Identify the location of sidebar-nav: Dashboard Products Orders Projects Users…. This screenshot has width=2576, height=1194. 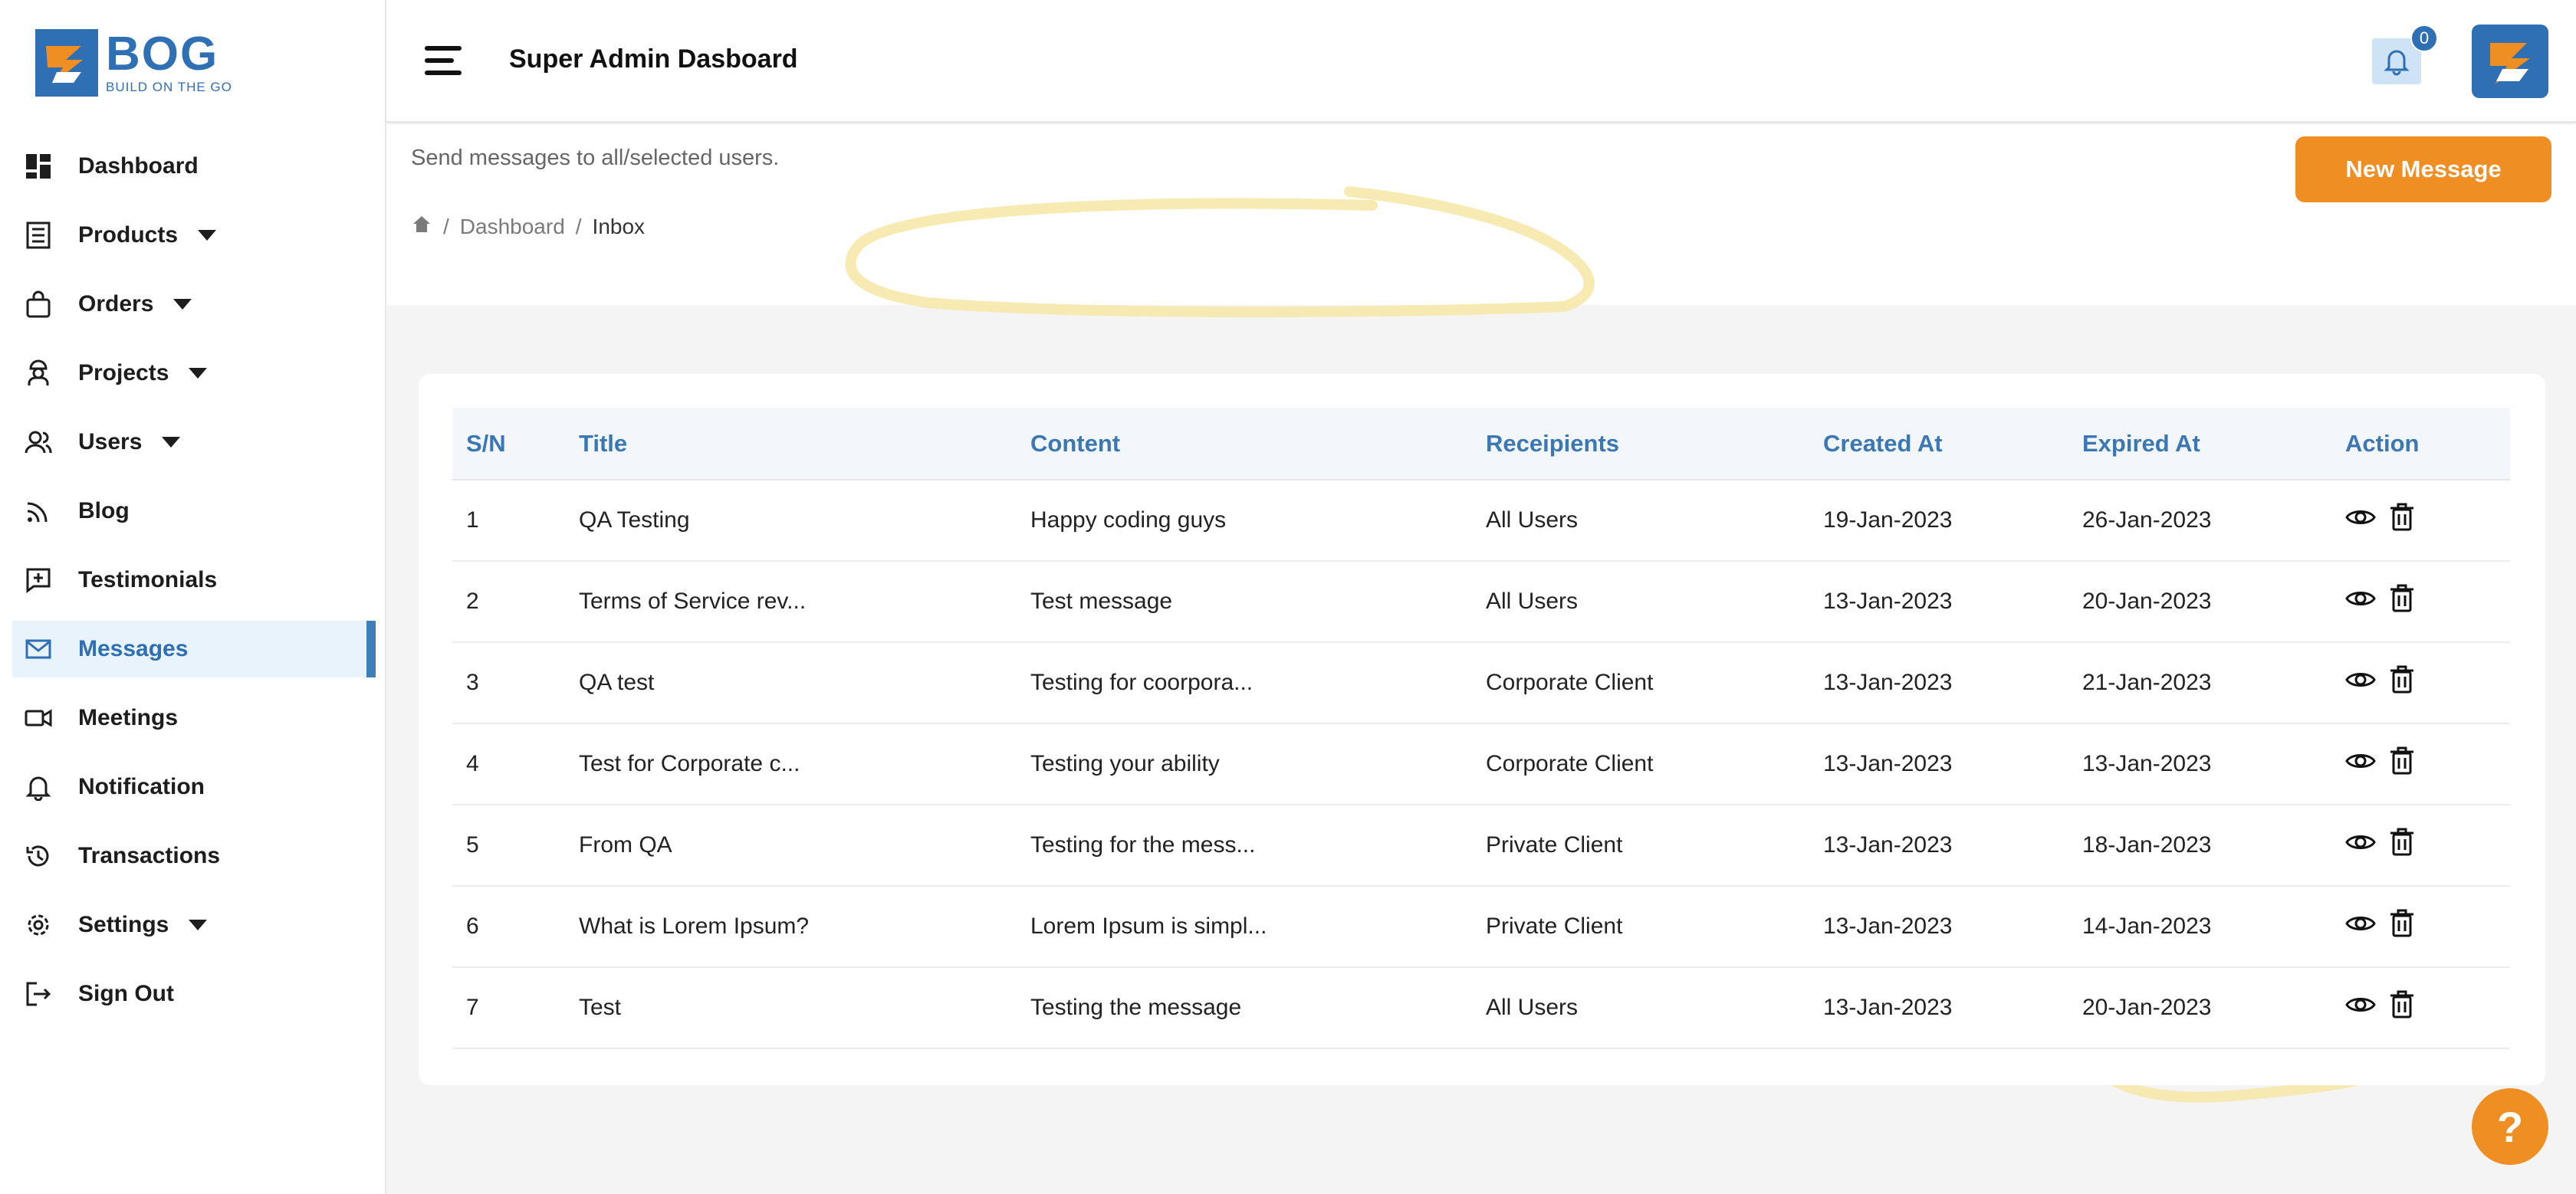
(194, 586).